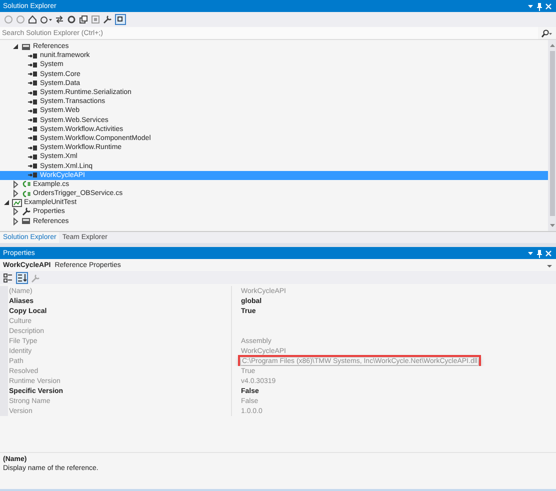 This screenshot has width=556, height=491. I want to click on project-icon, so click(17, 203).